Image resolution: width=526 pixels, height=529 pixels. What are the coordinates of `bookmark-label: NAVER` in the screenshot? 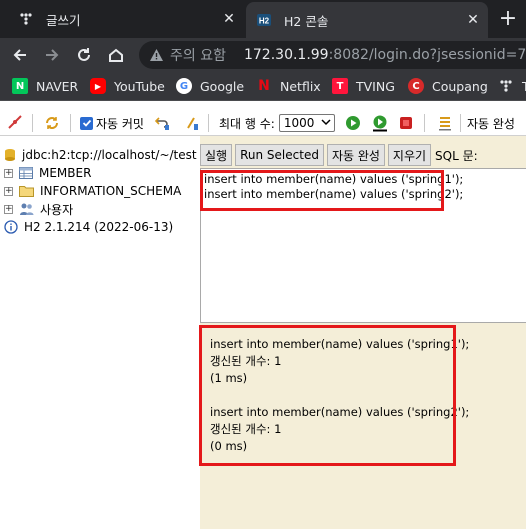 It's located at (57, 86).